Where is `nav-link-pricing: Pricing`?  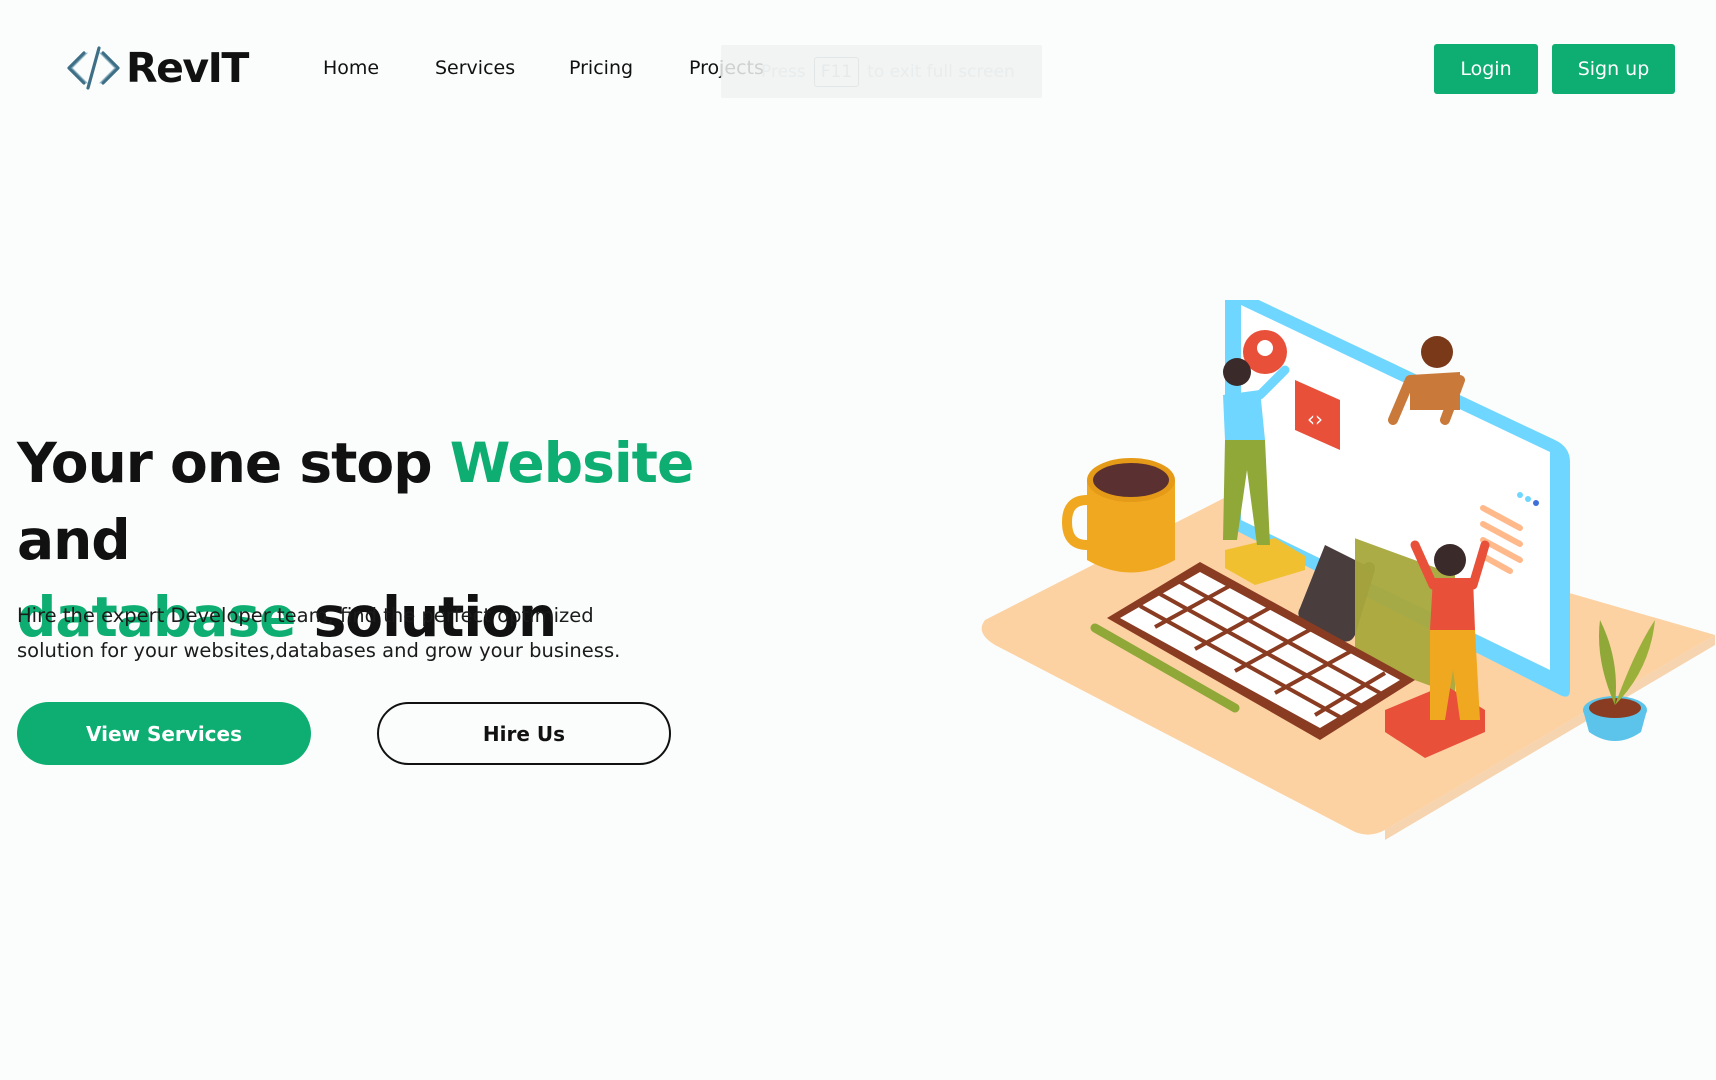 nav-link-pricing: Pricing is located at coordinates (601, 68).